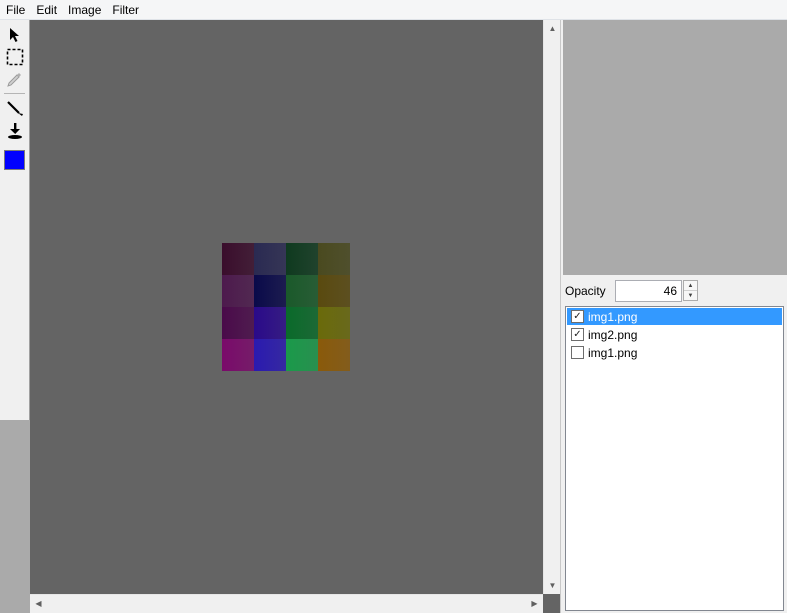  What do you see at coordinates (84, 10) in the screenshot?
I see `menu-image: Image` at bounding box center [84, 10].